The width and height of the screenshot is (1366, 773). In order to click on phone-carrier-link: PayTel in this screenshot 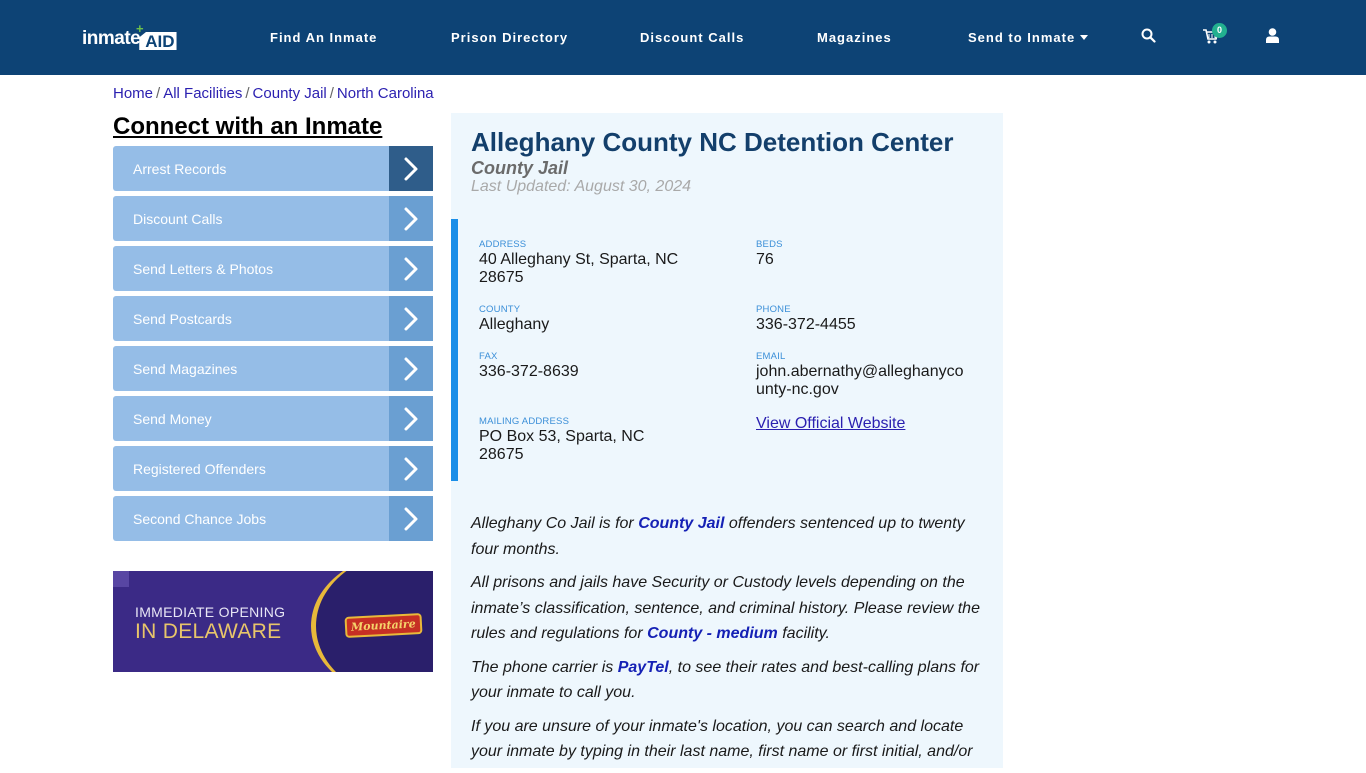, I will do `click(643, 667)`.